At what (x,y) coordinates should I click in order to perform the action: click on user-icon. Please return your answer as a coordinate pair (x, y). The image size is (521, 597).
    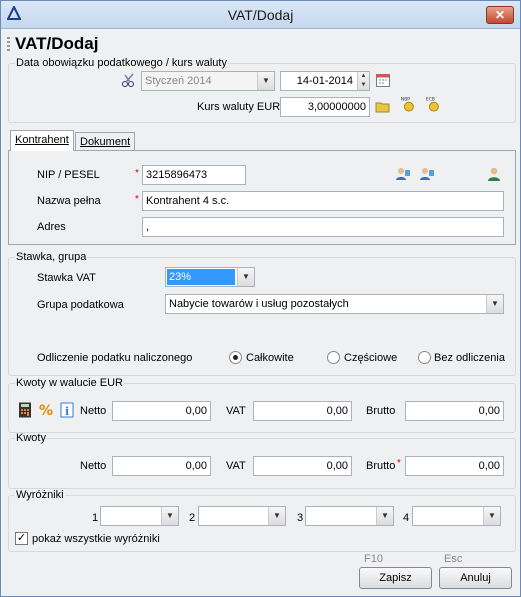
    Looking at the image, I should click on (494, 174).